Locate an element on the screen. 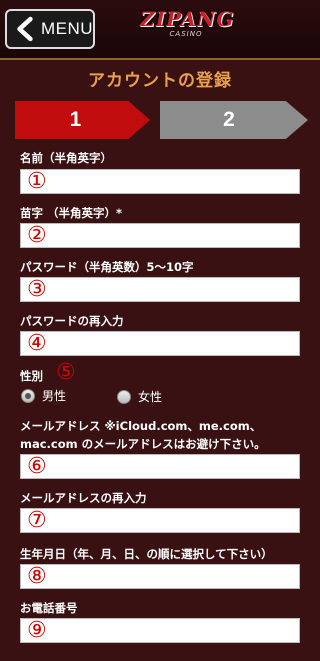 The width and height of the screenshot is (320, 661). birthdate-label: 生年月日（年、月、日、の順に選択して下さい） is located at coordinates (146, 554).